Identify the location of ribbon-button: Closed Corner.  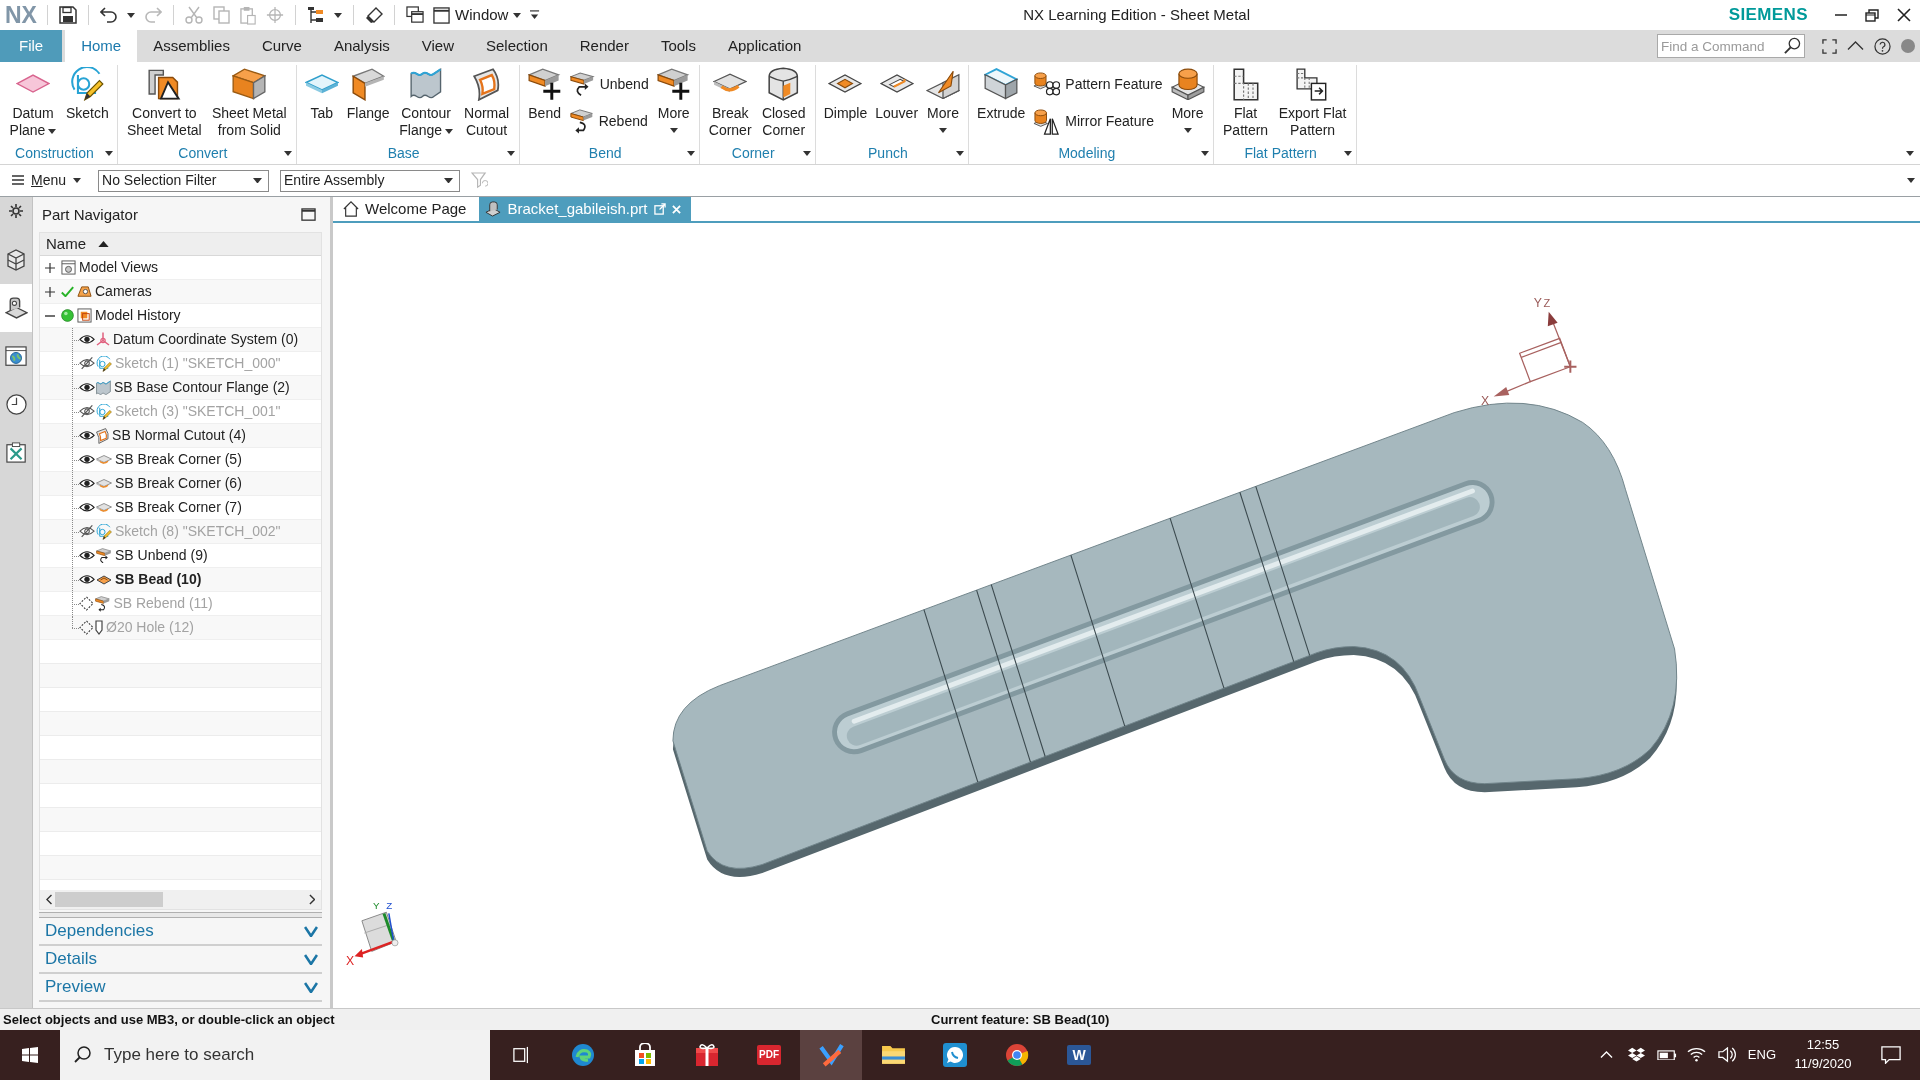
(783, 102).